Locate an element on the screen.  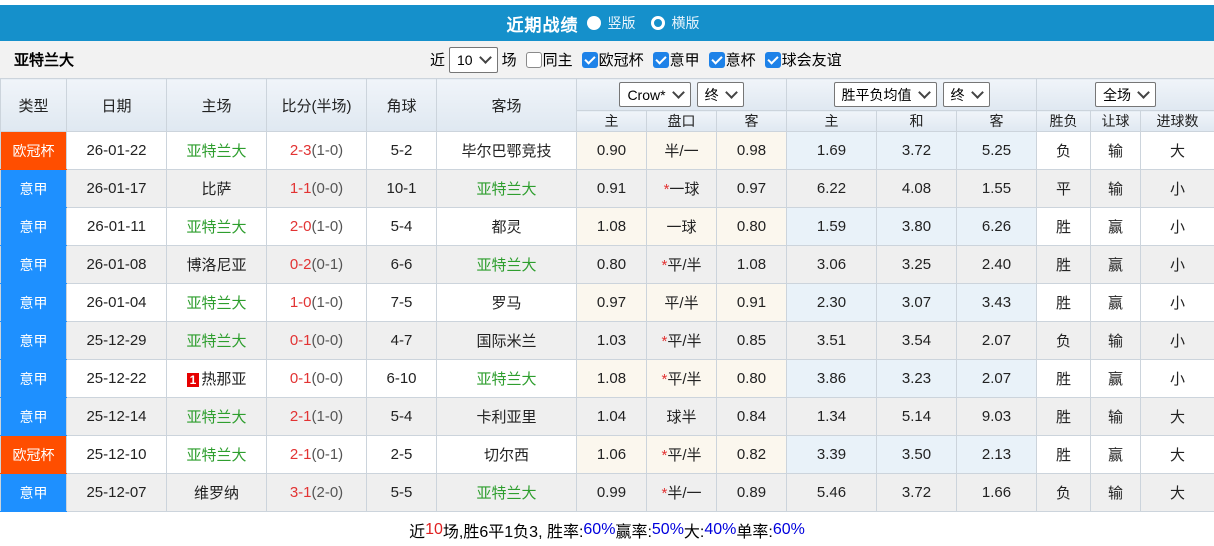
score-cell: 2-1(1-0) is located at coordinates (316, 416).